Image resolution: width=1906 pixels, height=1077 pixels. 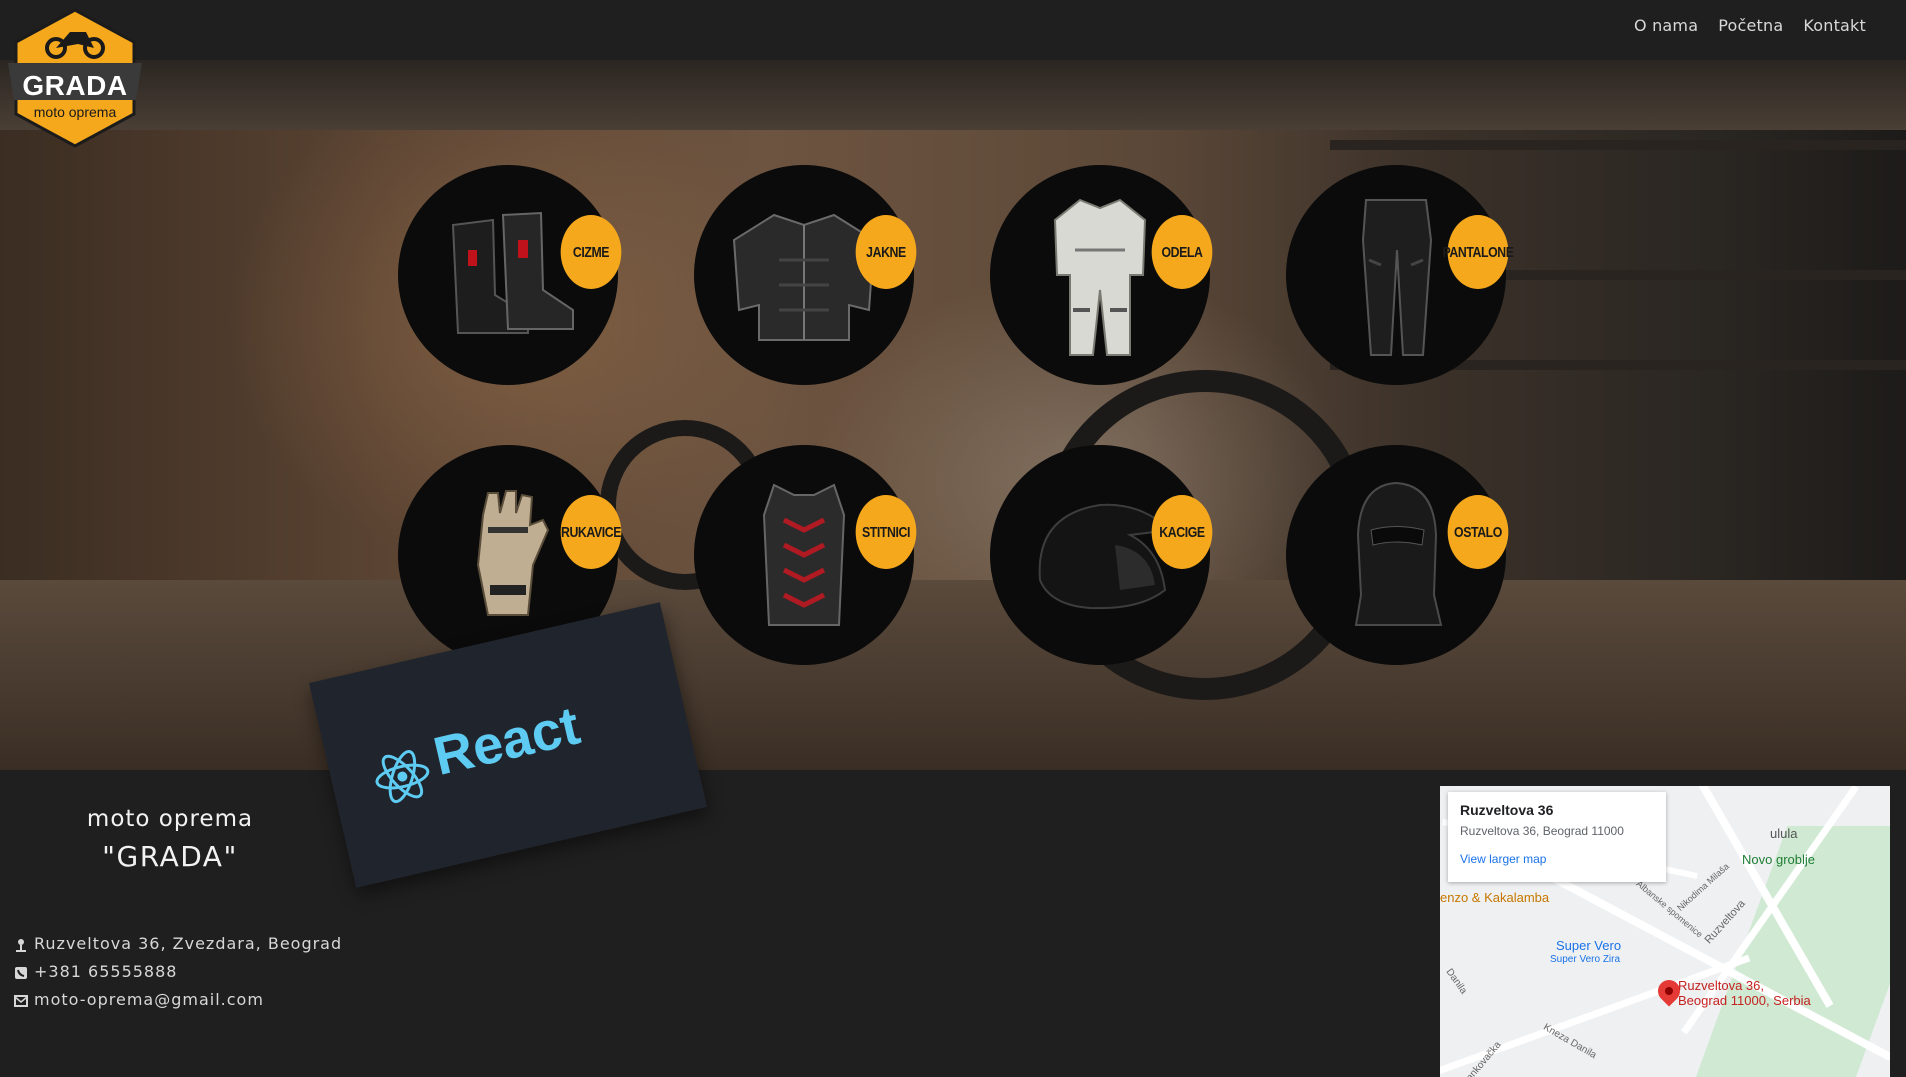 What do you see at coordinates (1398, 553) in the screenshot?
I see `balaclava-icon` at bounding box center [1398, 553].